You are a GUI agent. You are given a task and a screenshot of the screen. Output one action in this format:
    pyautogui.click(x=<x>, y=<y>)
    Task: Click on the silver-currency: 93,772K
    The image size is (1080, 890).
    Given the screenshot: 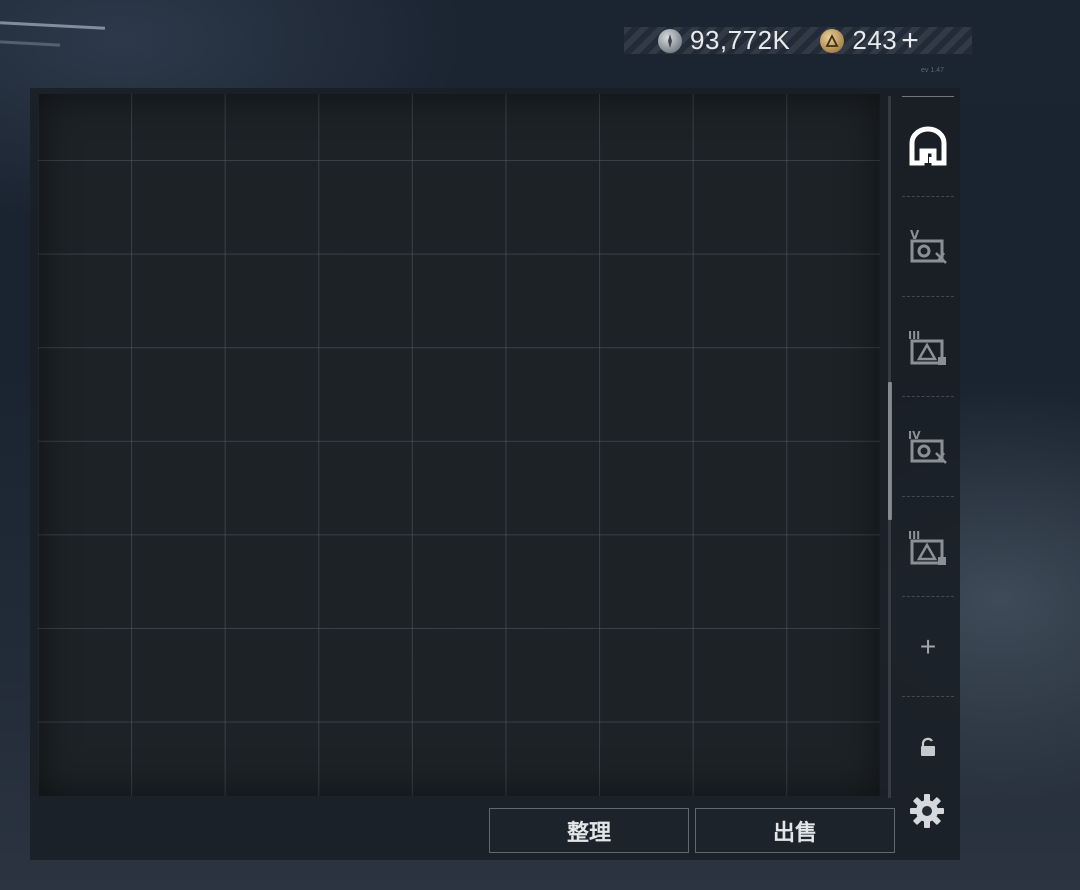 What is the action you would take?
    pyautogui.click(x=724, y=40)
    